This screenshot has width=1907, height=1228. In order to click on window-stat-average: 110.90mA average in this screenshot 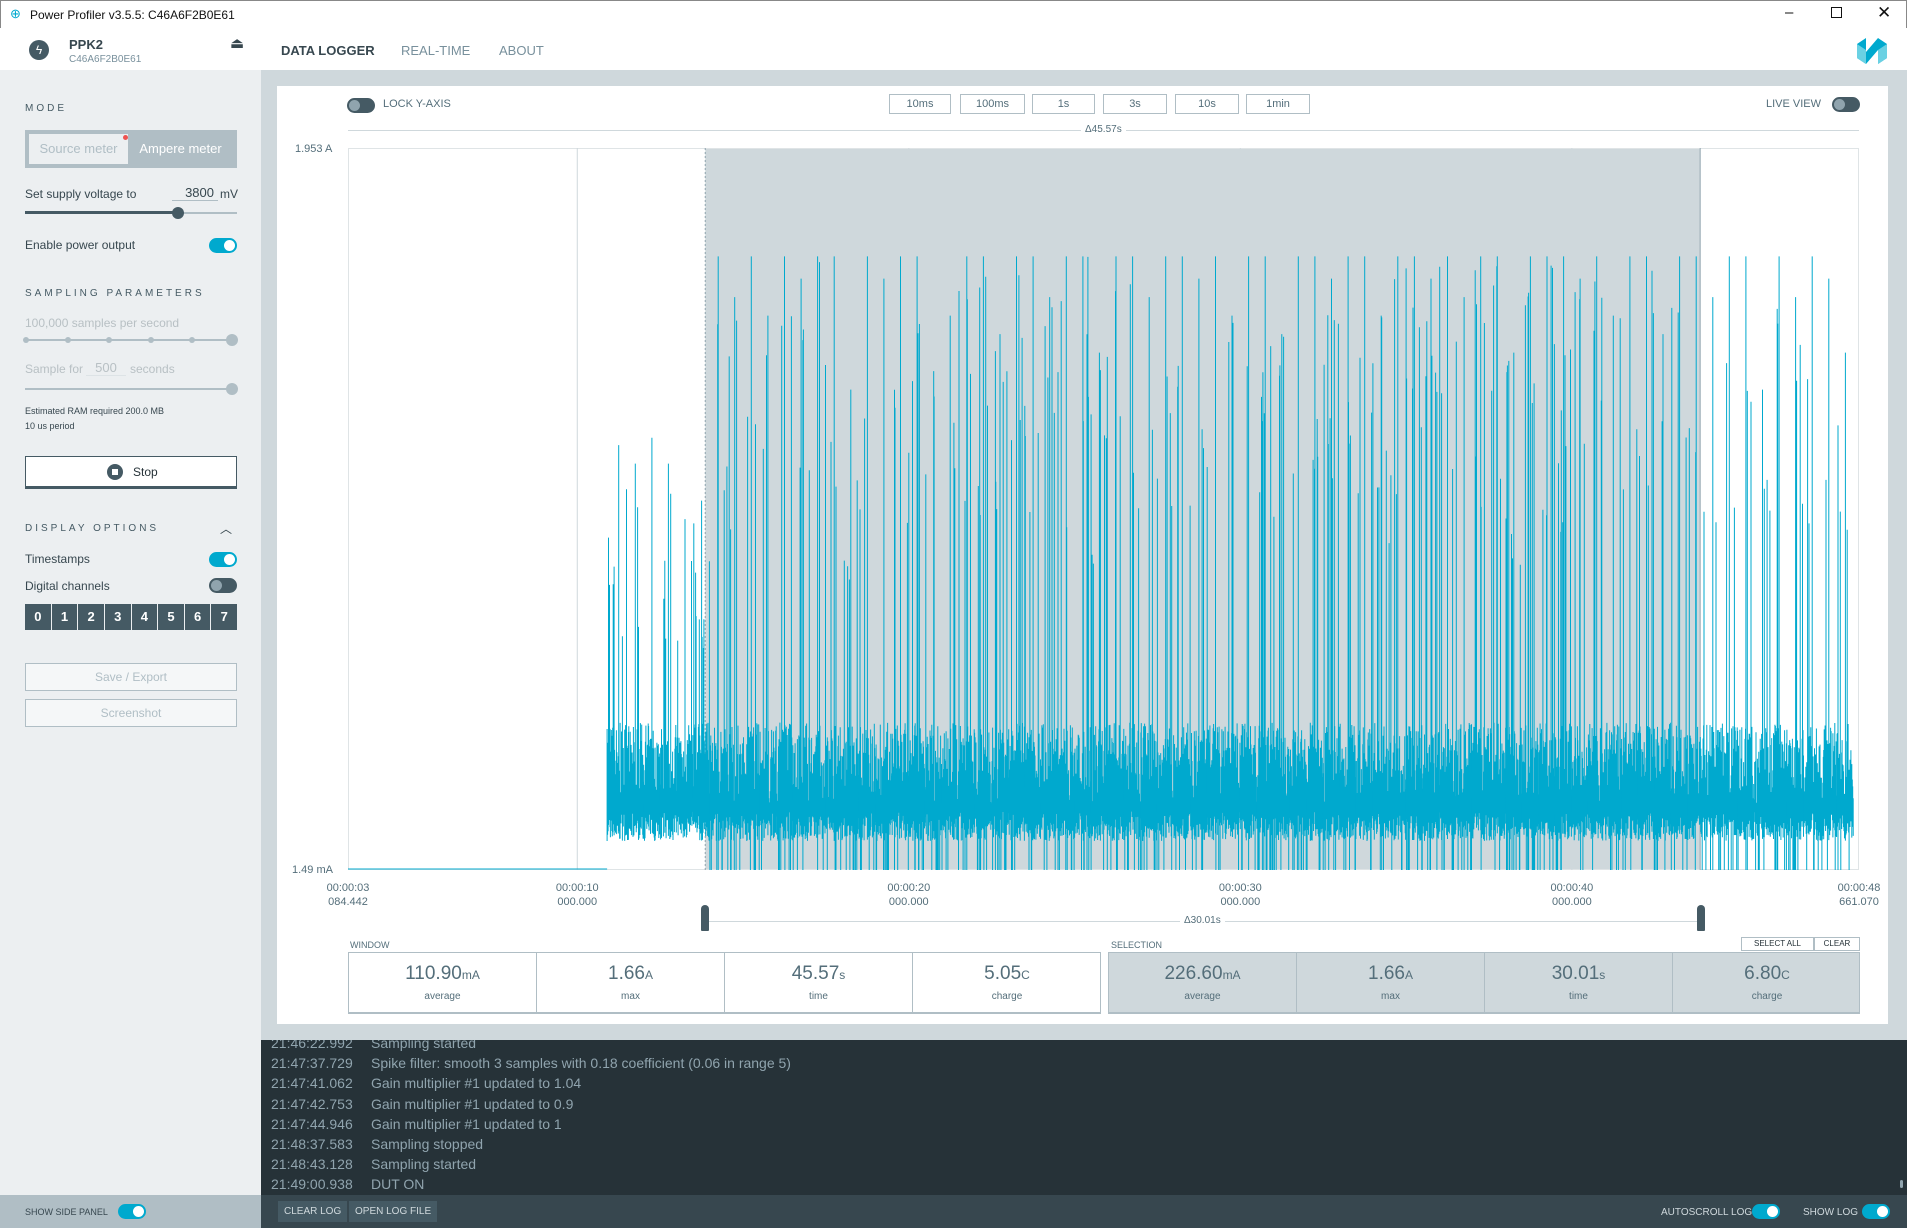, I will do `click(443, 983)`.